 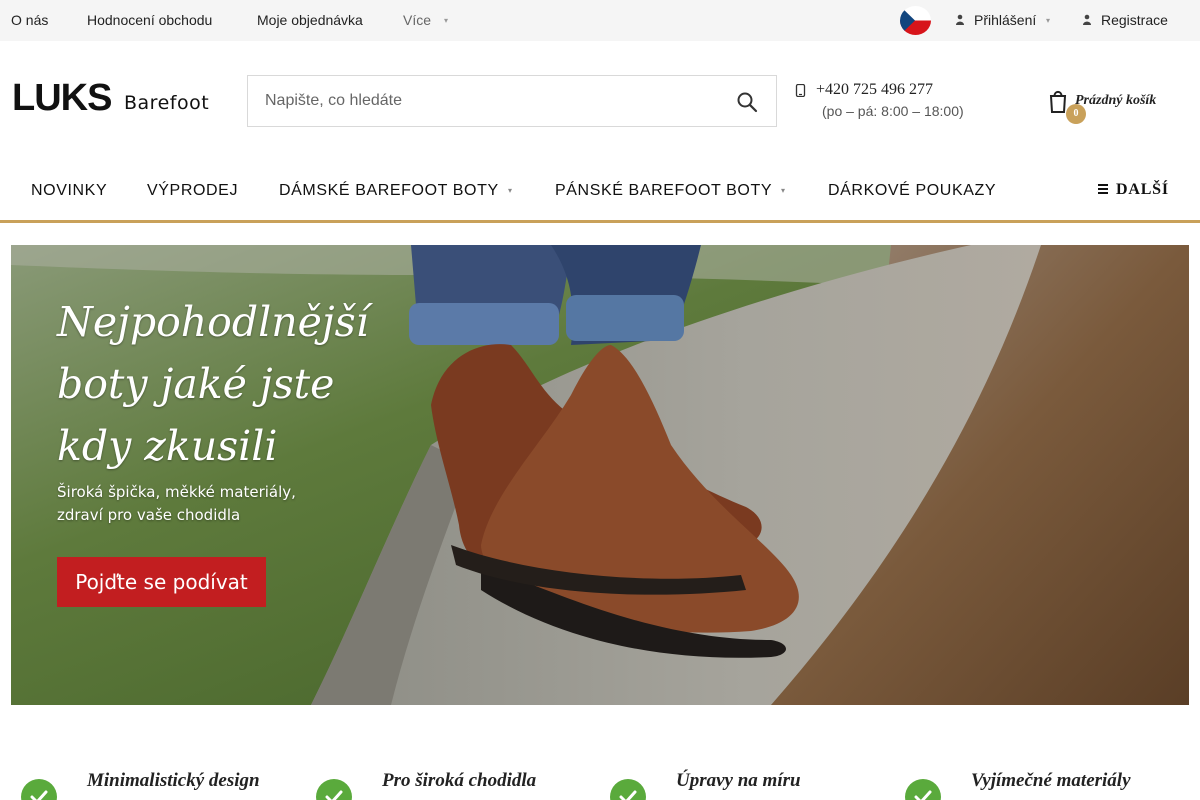 What do you see at coordinates (912, 191) in the screenshot?
I see `nav-item-gift-vouchers: DÁRKOVÉ POUKAZY` at bounding box center [912, 191].